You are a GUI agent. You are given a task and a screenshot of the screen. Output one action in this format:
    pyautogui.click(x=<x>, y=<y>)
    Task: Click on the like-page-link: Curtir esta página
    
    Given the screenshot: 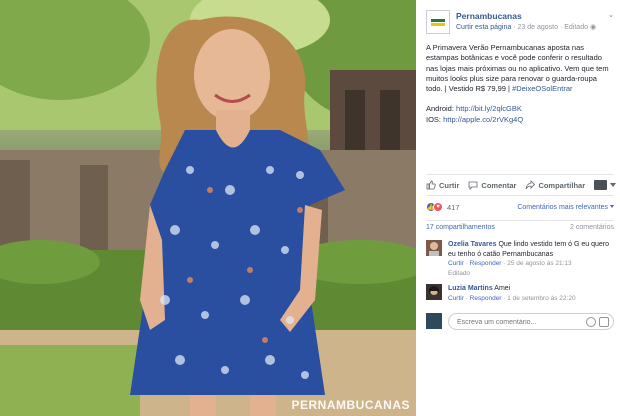 What is the action you would take?
    pyautogui.click(x=483, y=27)
    